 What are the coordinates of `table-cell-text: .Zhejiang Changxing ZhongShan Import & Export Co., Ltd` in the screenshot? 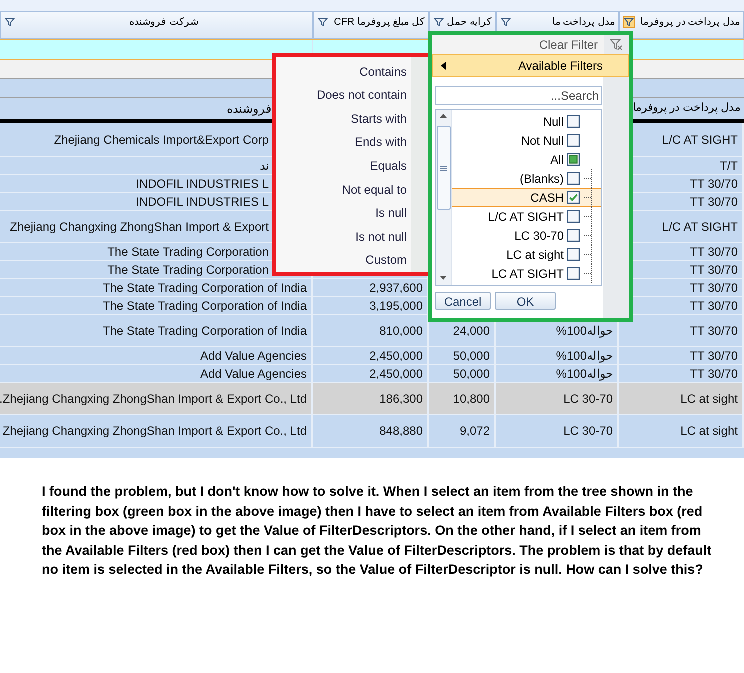 It's located at (153, 399).